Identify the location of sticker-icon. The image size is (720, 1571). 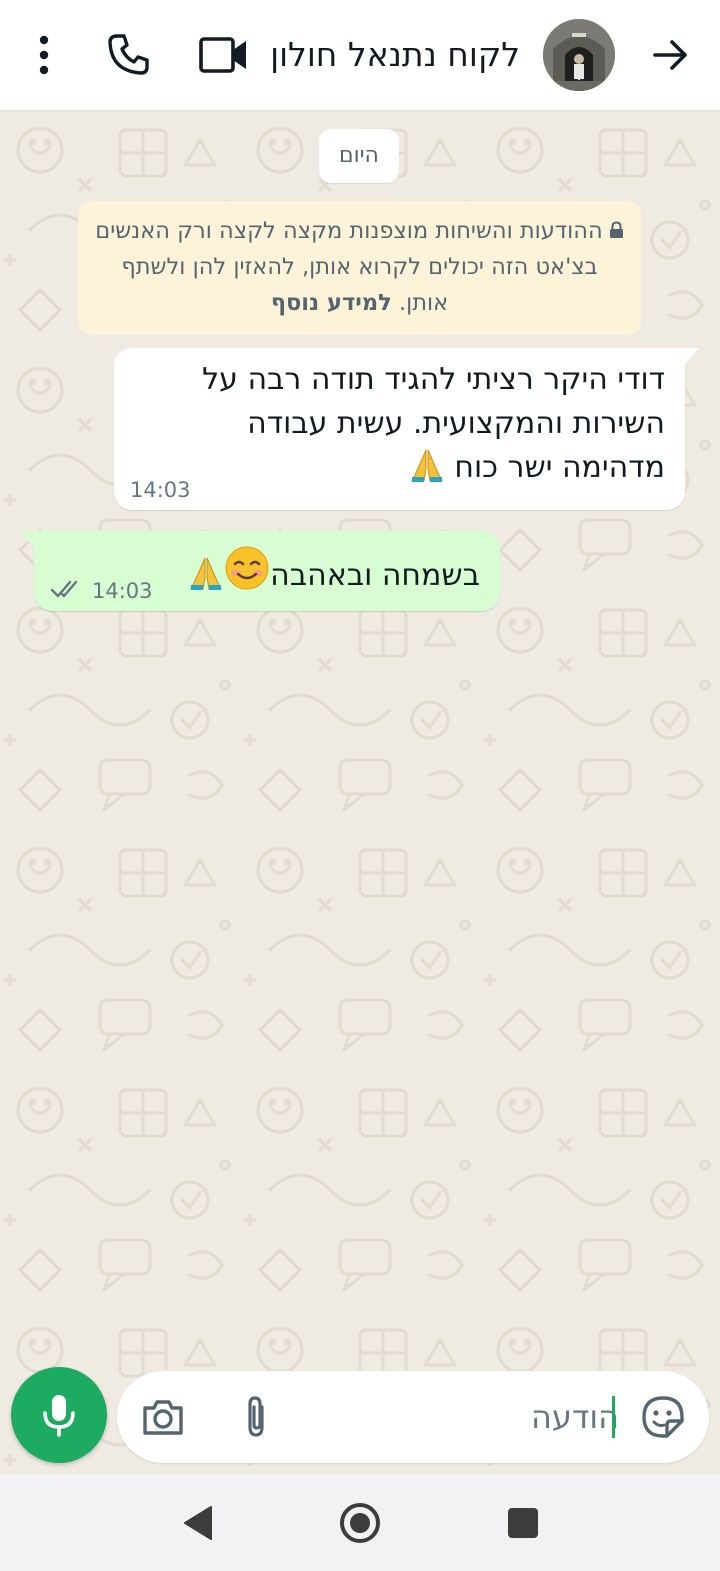
(663, 1417).